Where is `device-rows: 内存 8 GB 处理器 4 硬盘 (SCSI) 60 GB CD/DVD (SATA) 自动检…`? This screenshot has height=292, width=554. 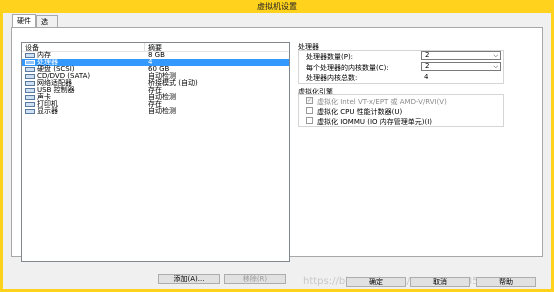 device-rows: 内存 8 GB 处理器 4 硬盘 (SCSI) 60 GB CD/DVD (SATA) 自动检… is located at coordinates (155, 83).